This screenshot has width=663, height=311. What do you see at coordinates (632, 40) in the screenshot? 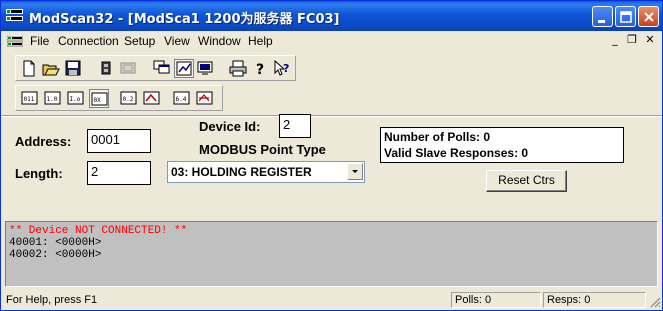
I see `mdi-restore-icon: ❐` at bounding box center [632, 40].